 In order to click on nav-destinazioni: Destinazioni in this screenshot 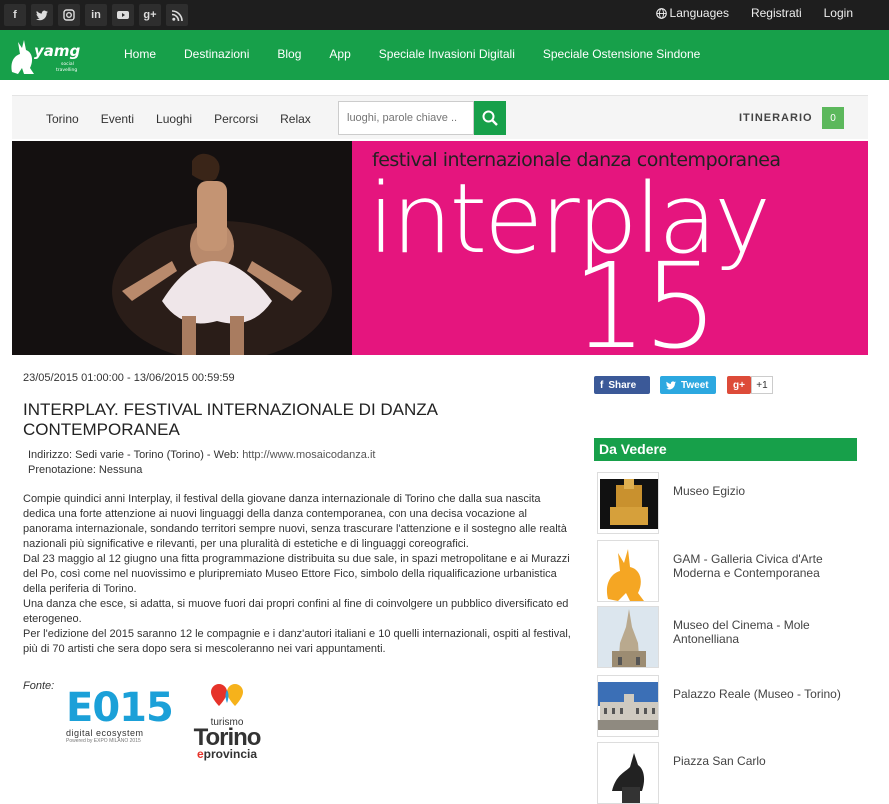, I will do `click(216, 54)`.